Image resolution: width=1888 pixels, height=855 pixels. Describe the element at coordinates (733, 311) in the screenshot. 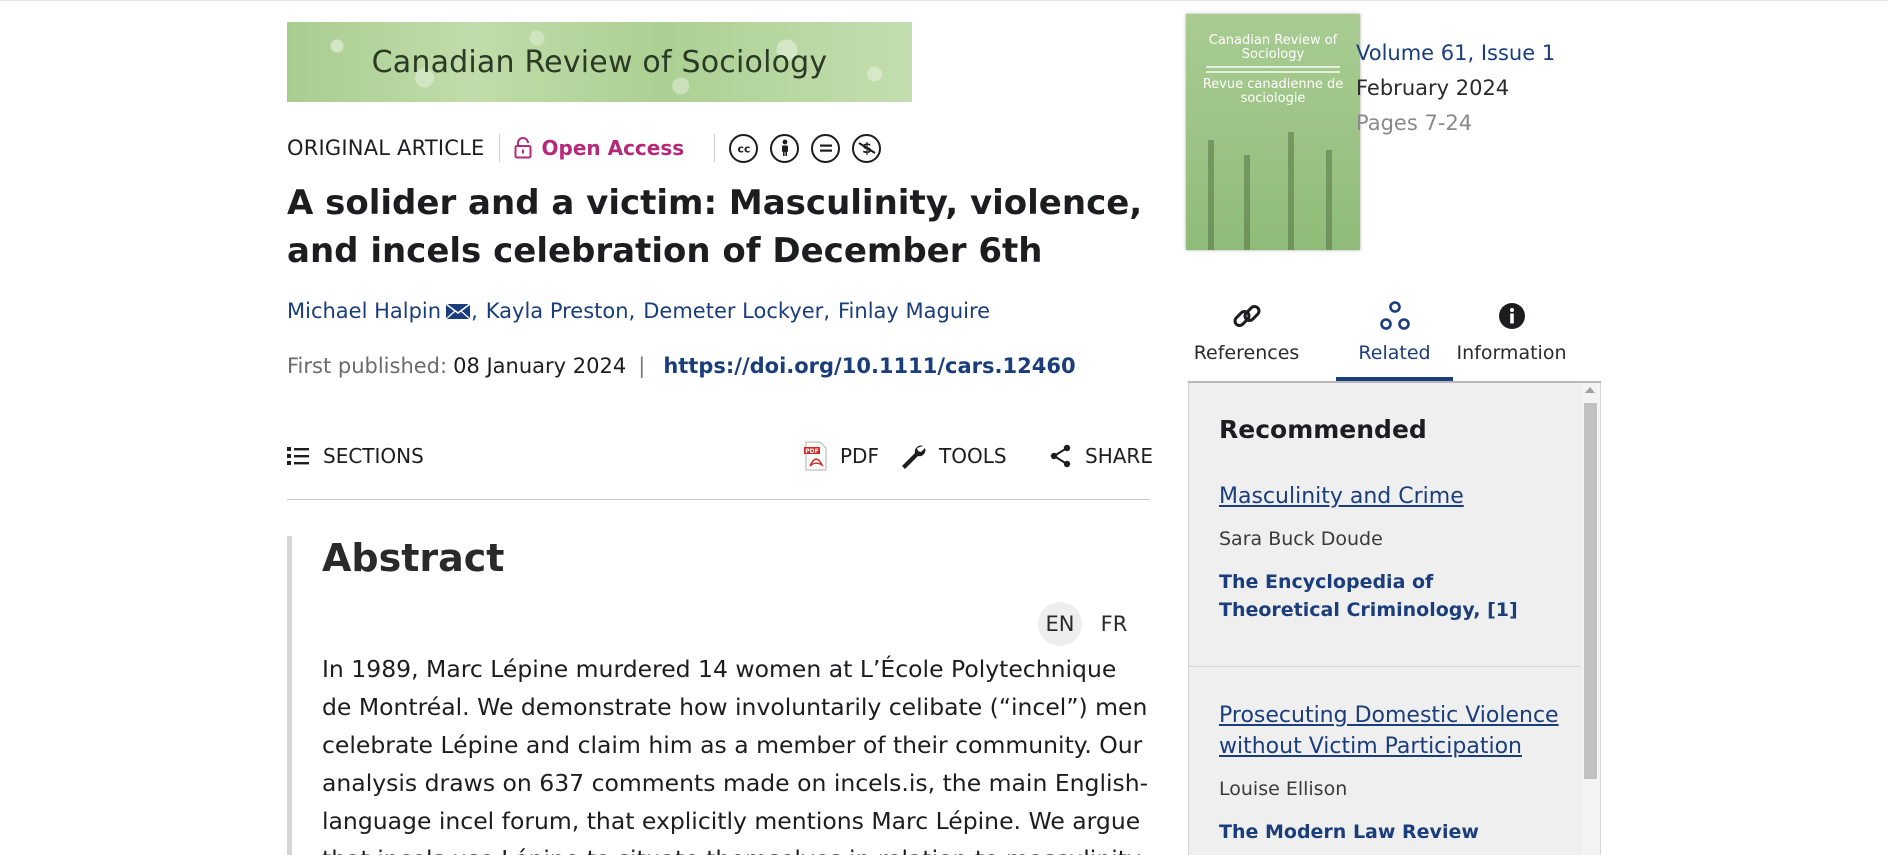

I see `author-link: Demeter Lockyer` at that location.